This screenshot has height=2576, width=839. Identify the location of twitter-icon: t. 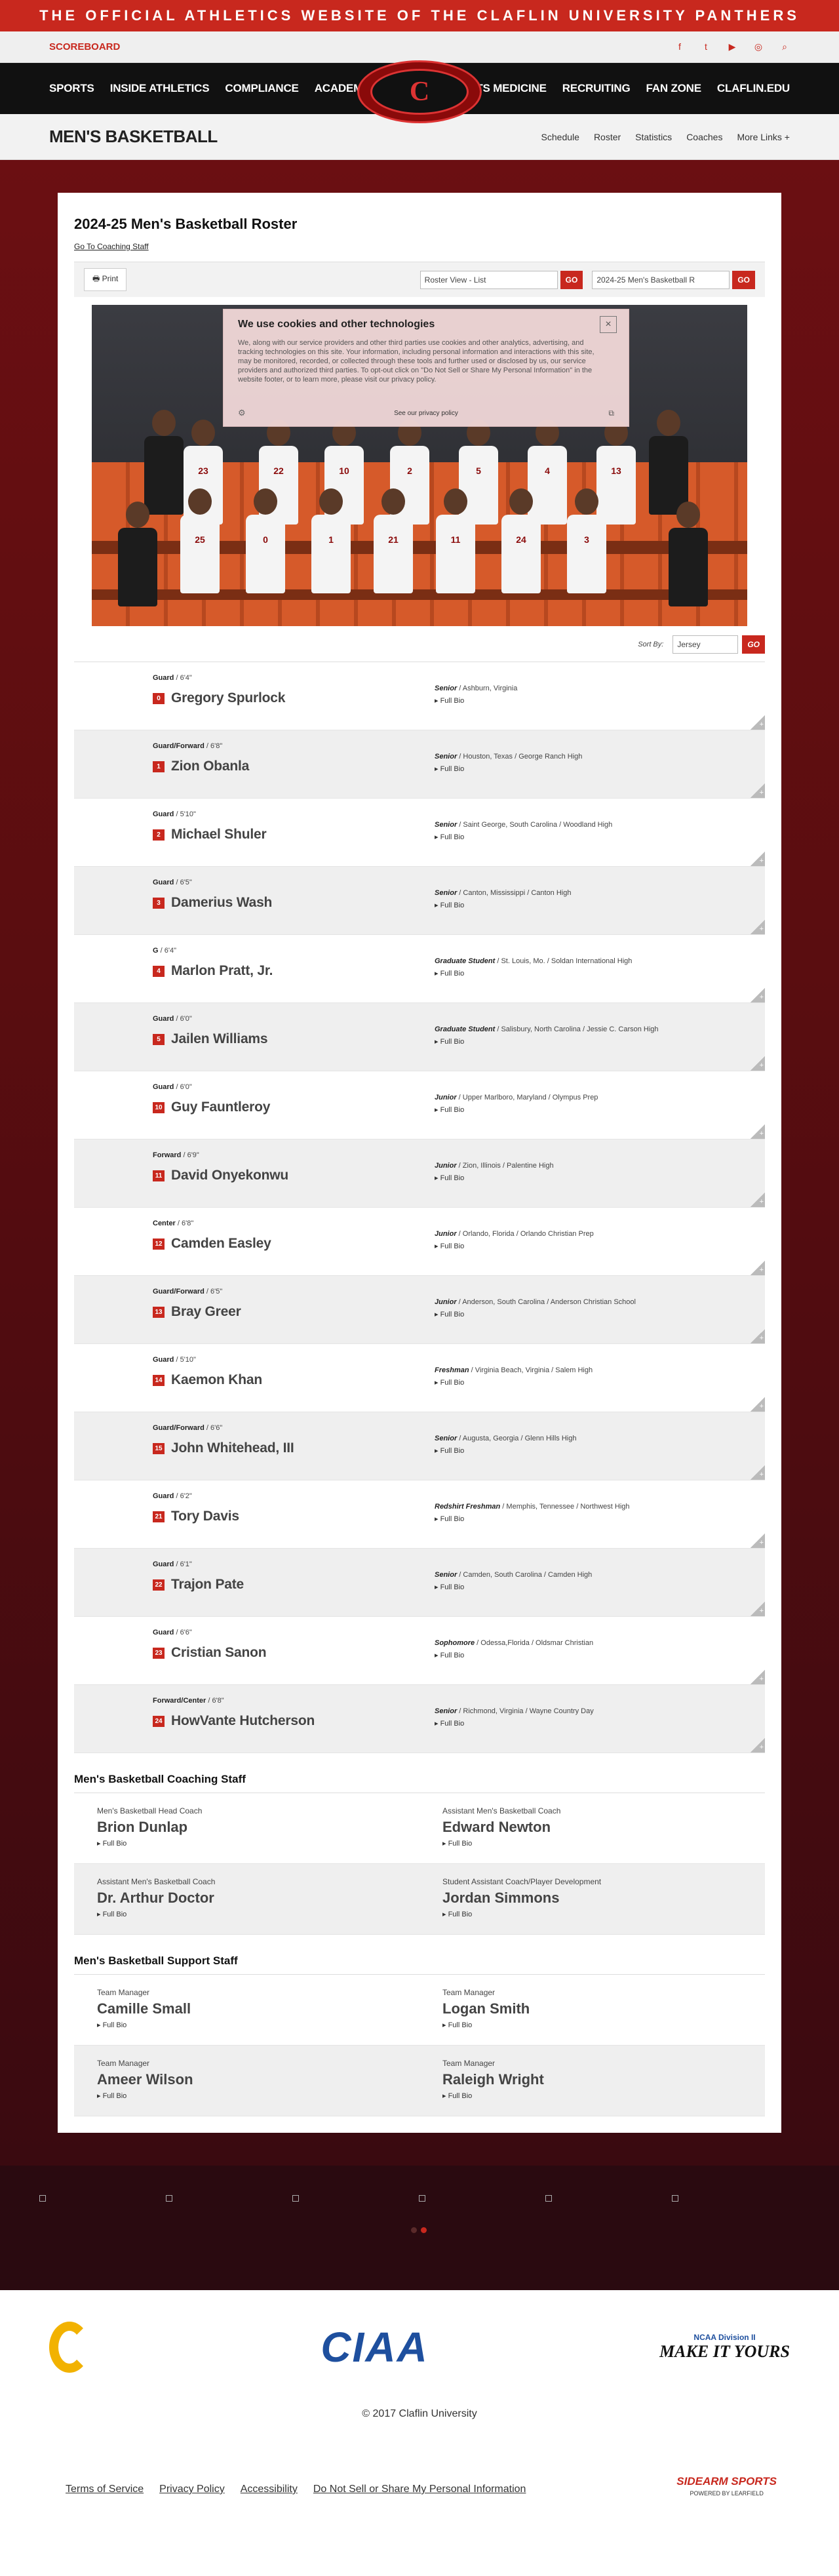
(706, 46).